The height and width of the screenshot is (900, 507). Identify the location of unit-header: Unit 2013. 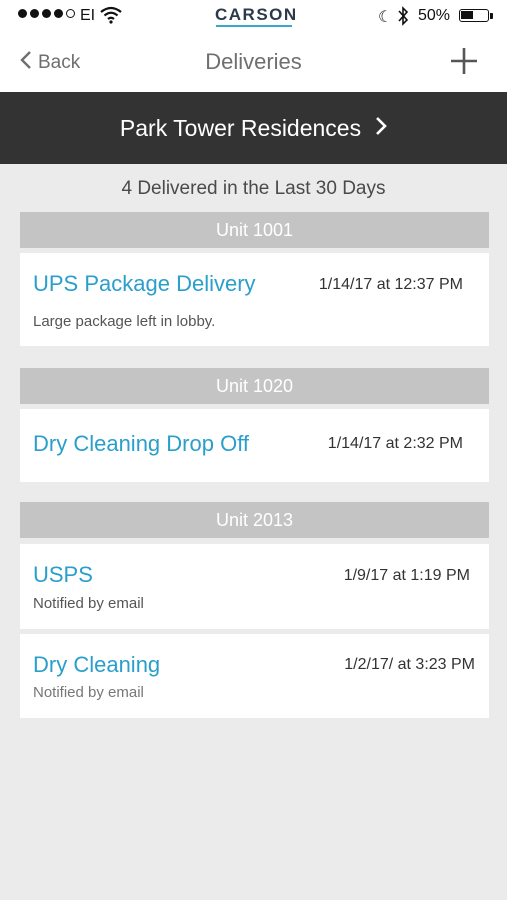
(254, 520).